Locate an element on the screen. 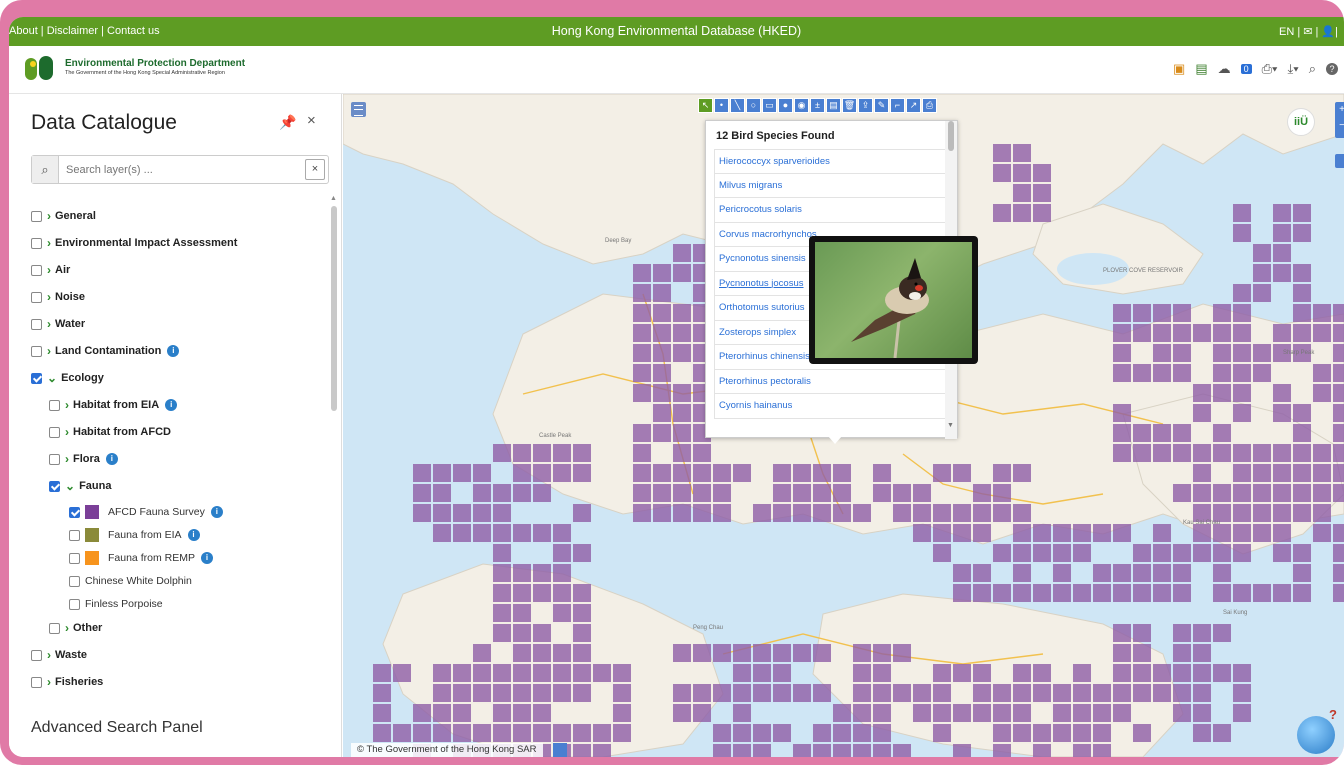  print-tool-icon: ⎙ is located at coordinates (929, 105).